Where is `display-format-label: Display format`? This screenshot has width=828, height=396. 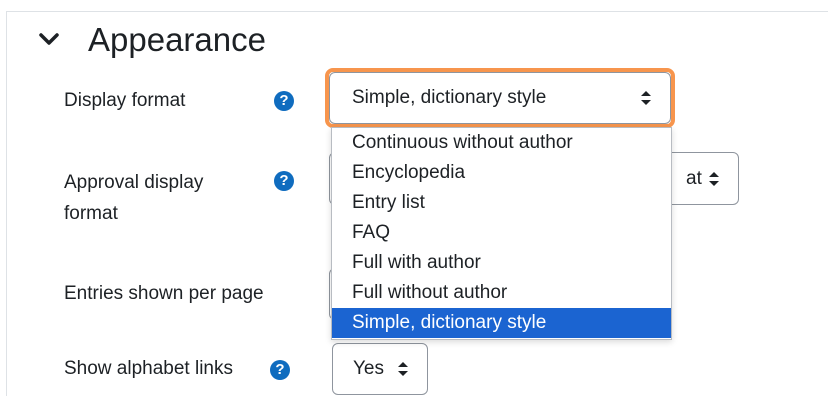 display-format-label: Display format is located at coordinates (125, 100).